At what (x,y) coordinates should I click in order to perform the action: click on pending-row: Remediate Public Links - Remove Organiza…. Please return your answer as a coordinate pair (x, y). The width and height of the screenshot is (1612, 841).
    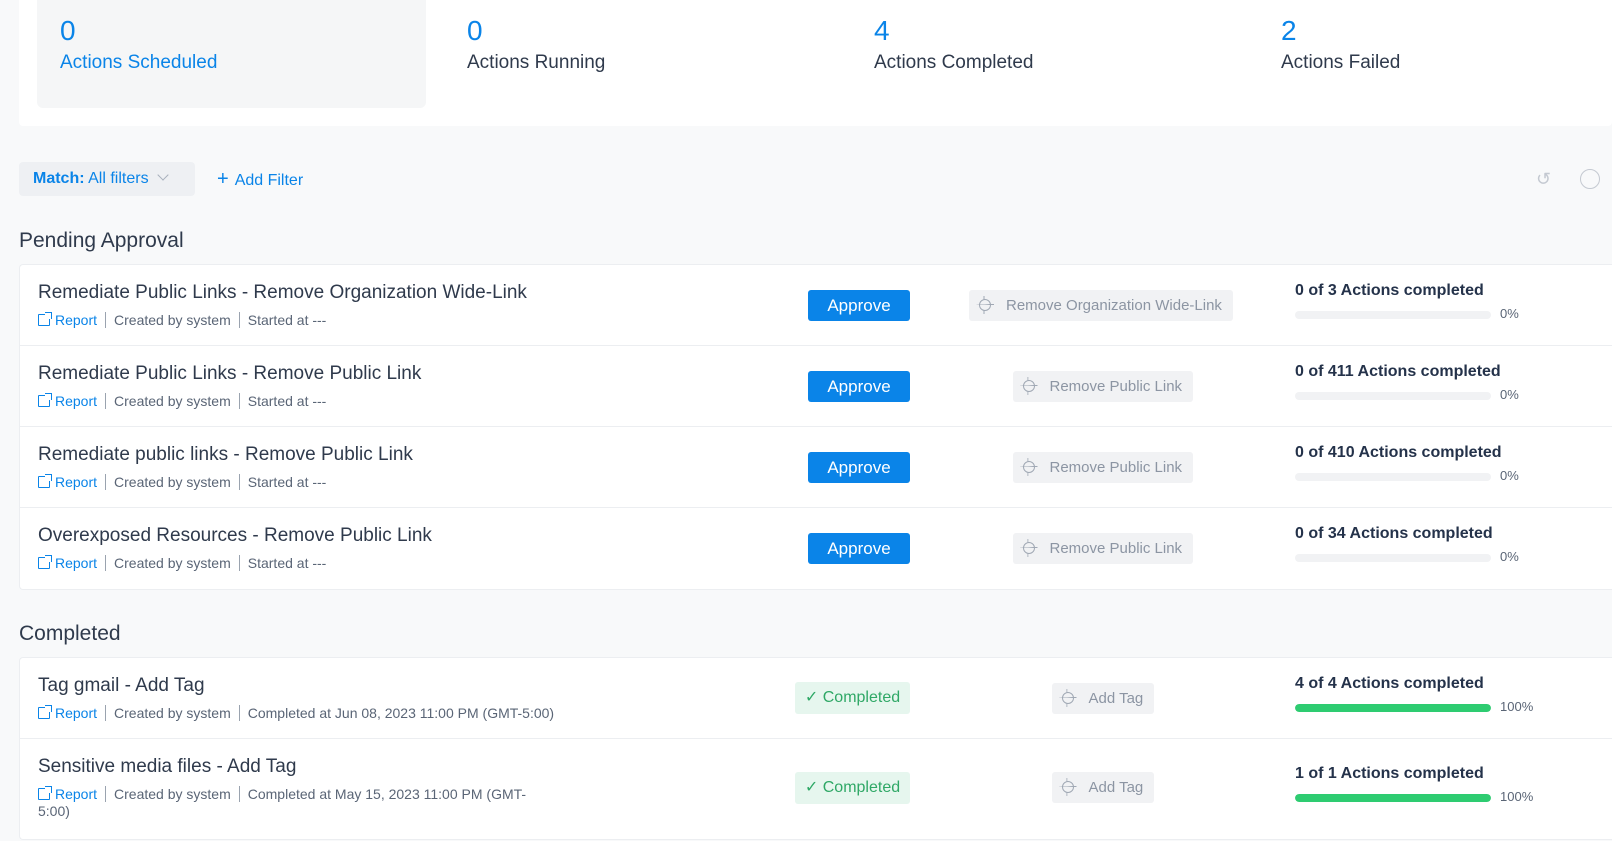
    Looking at the image, I should click on (816, 305).